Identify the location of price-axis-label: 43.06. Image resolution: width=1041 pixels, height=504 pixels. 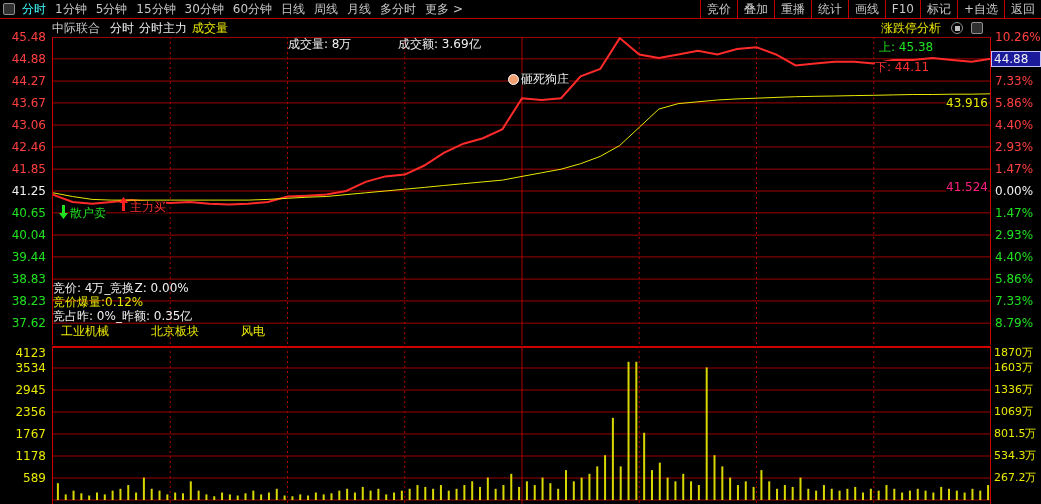
(28, 125).